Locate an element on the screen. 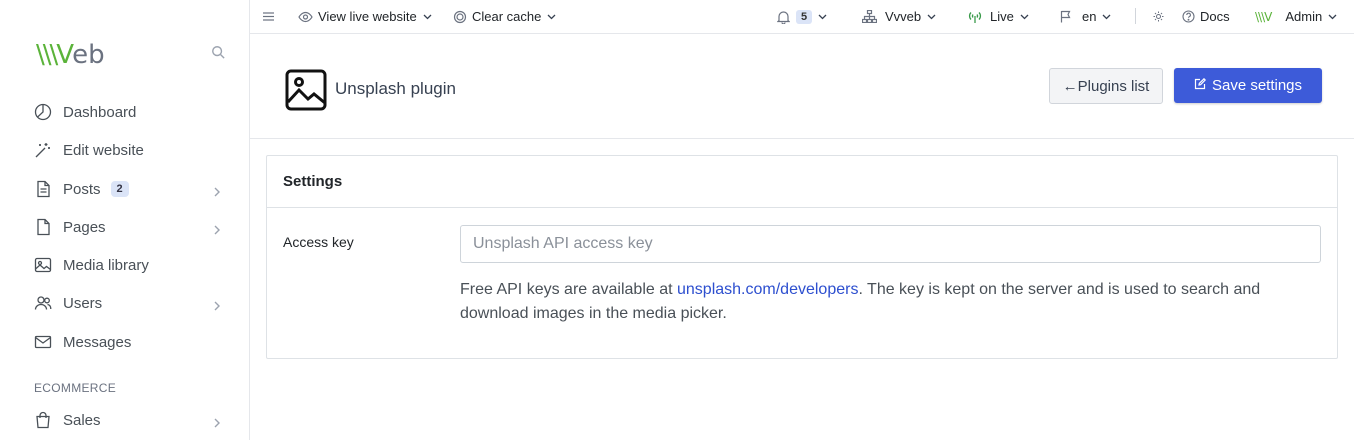 The width and height of the screenshot is (1354, 440). sitemap-icon is located at coordinates (869, 16).